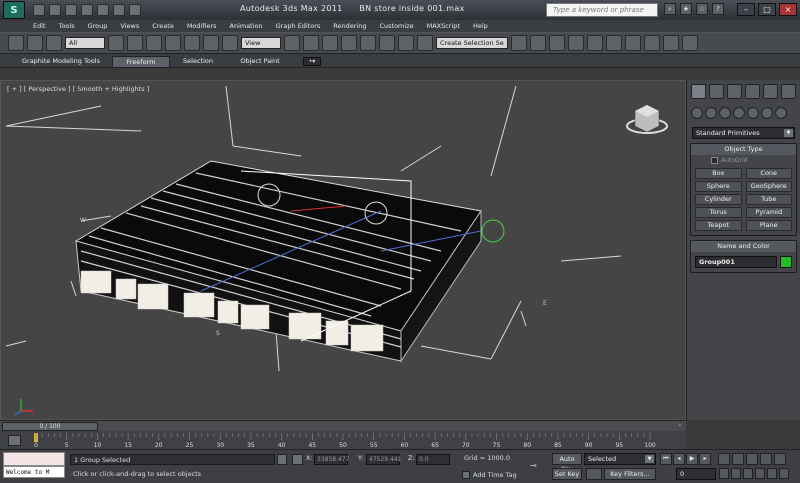 The height and width of the screenshot is (483, 800). What do you see at coordinates (705, 459) in the screenshot?
I see `next-frame-icon: ▸` at bounding box center [705, 459].